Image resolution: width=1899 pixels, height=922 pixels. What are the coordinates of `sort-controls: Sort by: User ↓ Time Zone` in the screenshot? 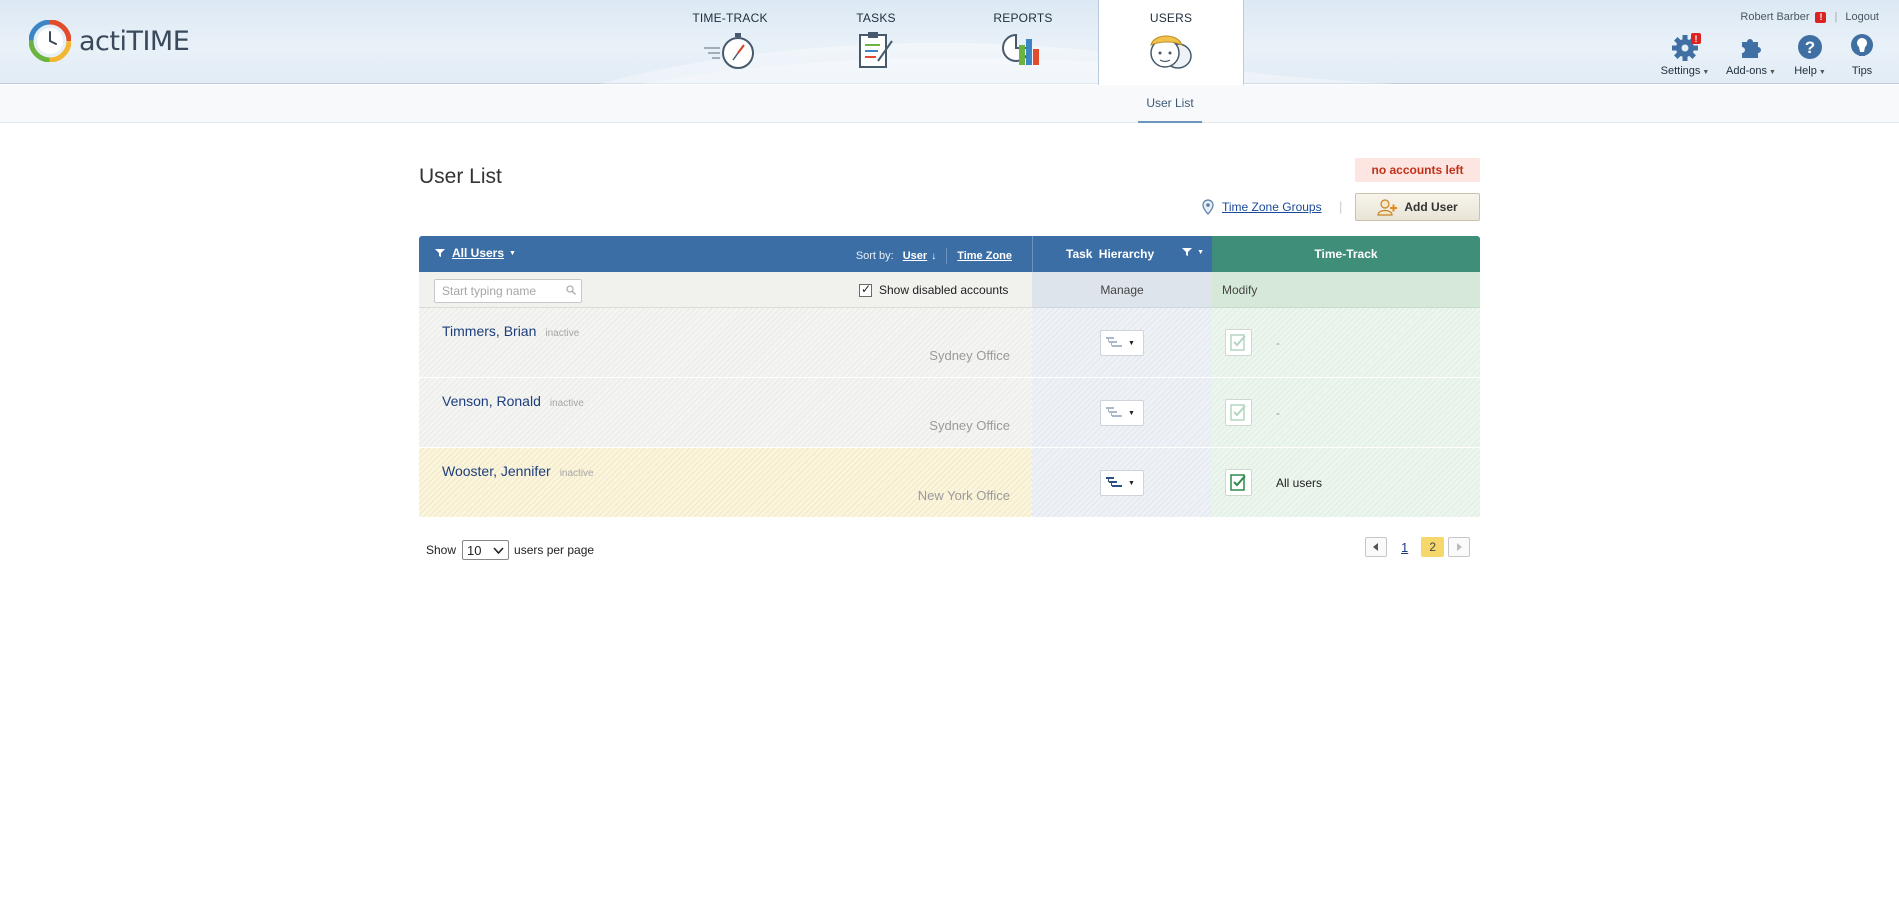 It's located at (934, 256).